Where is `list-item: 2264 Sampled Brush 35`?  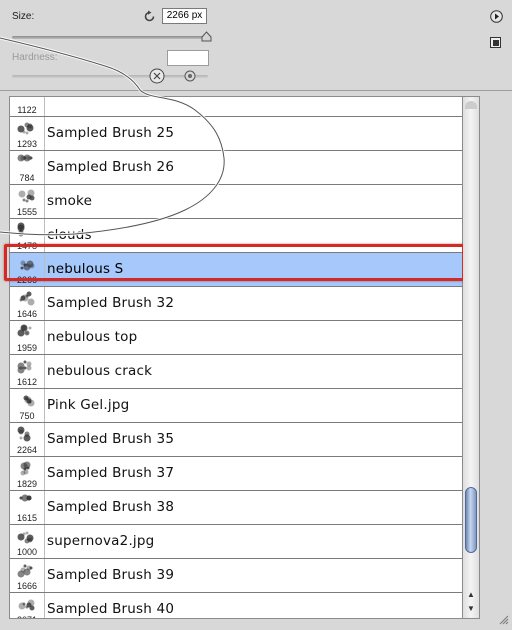
list-item: 2264 Sampled Brush 35 is located at coordinates (236, 440).